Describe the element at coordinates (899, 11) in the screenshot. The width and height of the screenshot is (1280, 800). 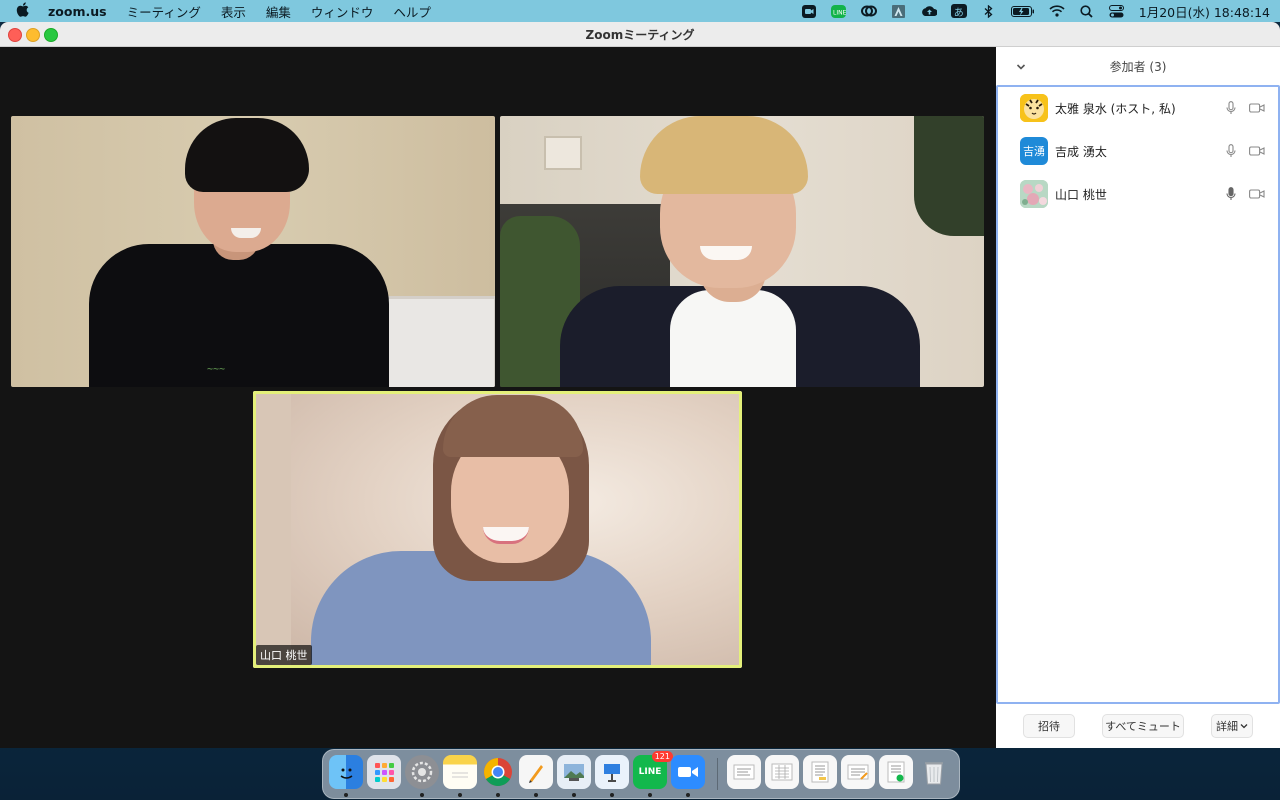
I see `adobe-icon` at that location.